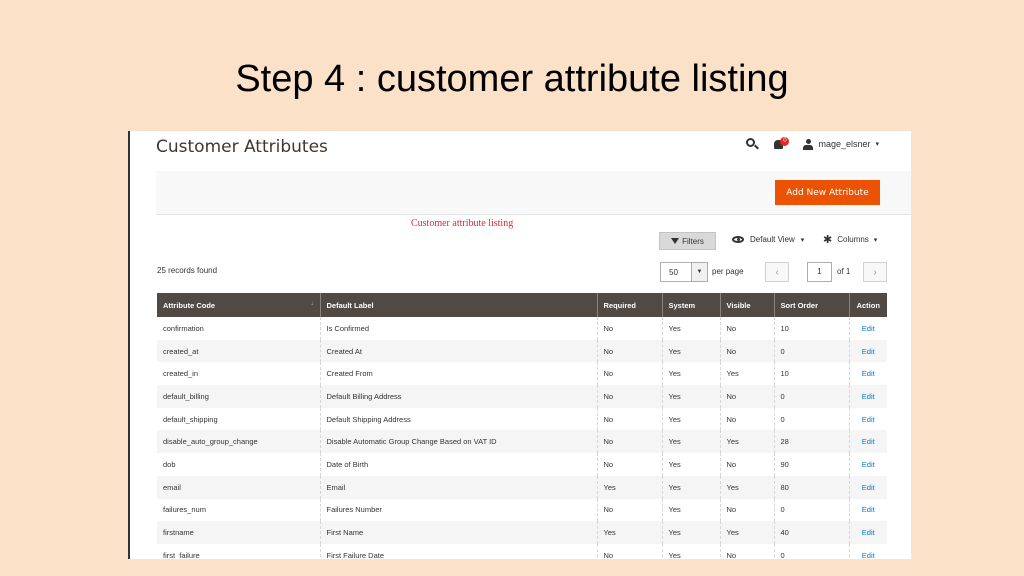 The height and width of the screenshot is (576, 1024). Describe the element at coordinates (522, 464) in the screenshot. I see `table-row: dob Date of Birth No Yes No 90 Edit` at that location.